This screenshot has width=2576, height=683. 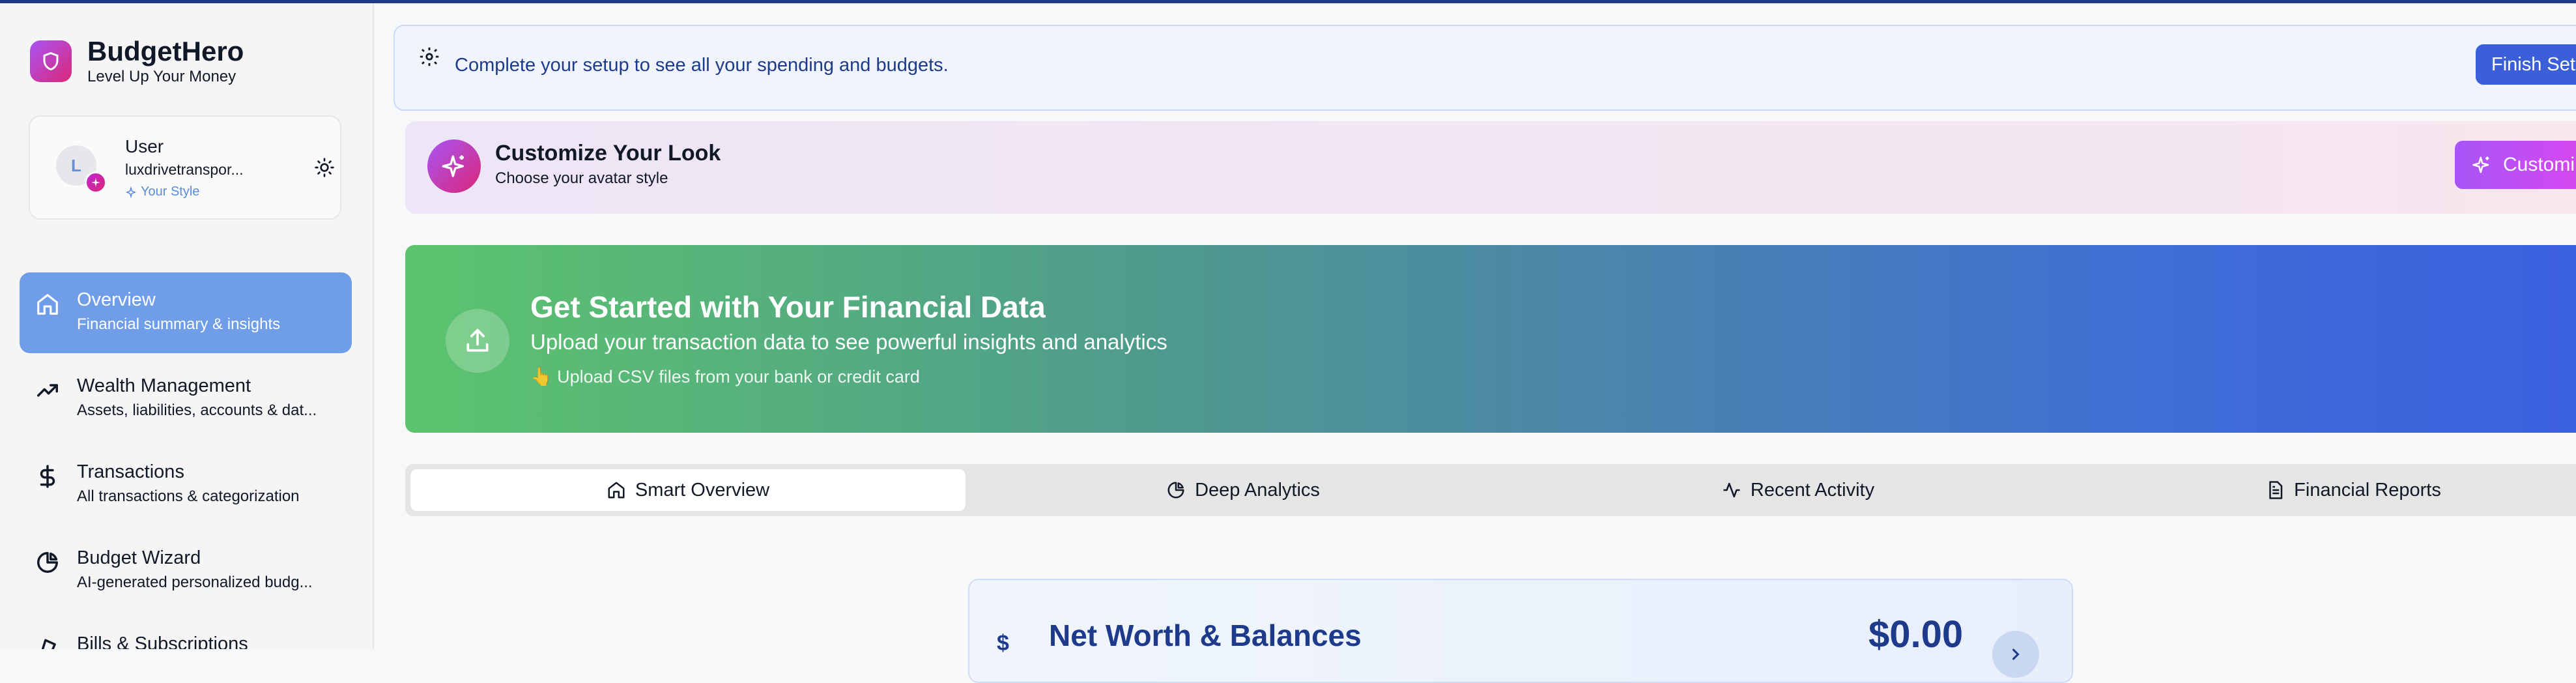 I want to click on sidebar-item-desc: All transactions & categorization, so click(x=188, y=496).